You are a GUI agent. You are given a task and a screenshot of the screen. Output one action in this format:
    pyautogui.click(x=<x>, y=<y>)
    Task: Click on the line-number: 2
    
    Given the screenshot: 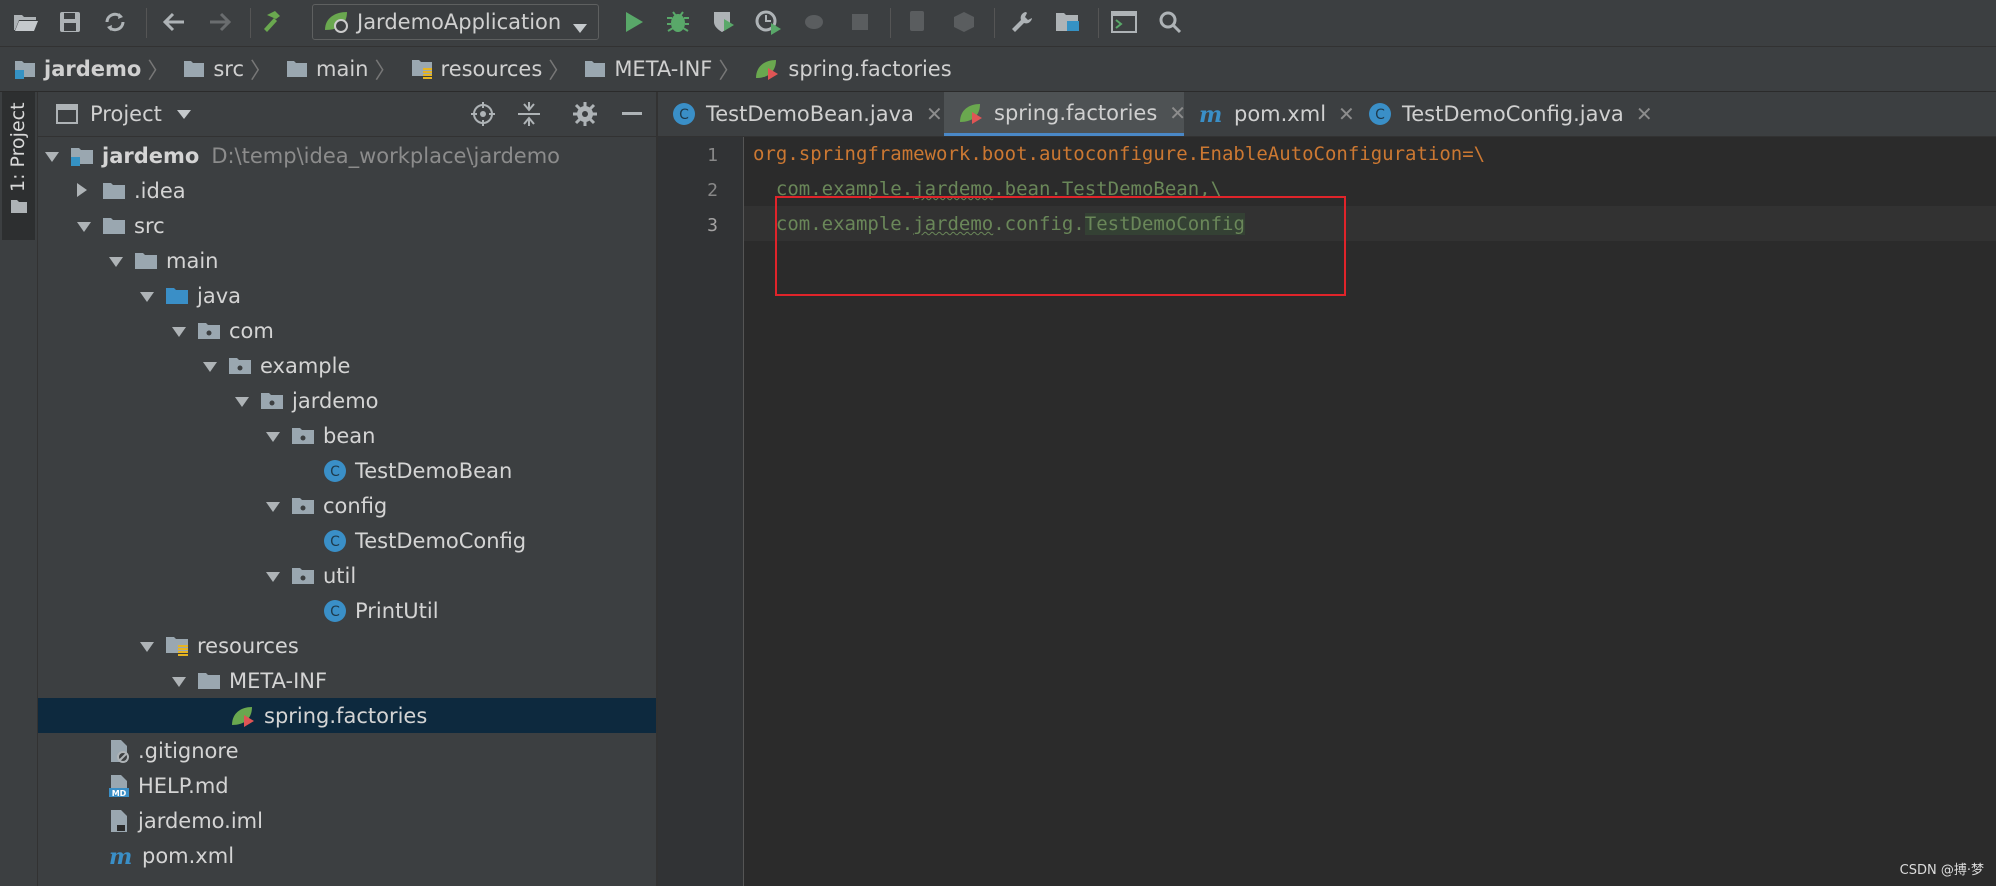 What is the action you would take?
    pyautogui.click(x=712, y=190)
    